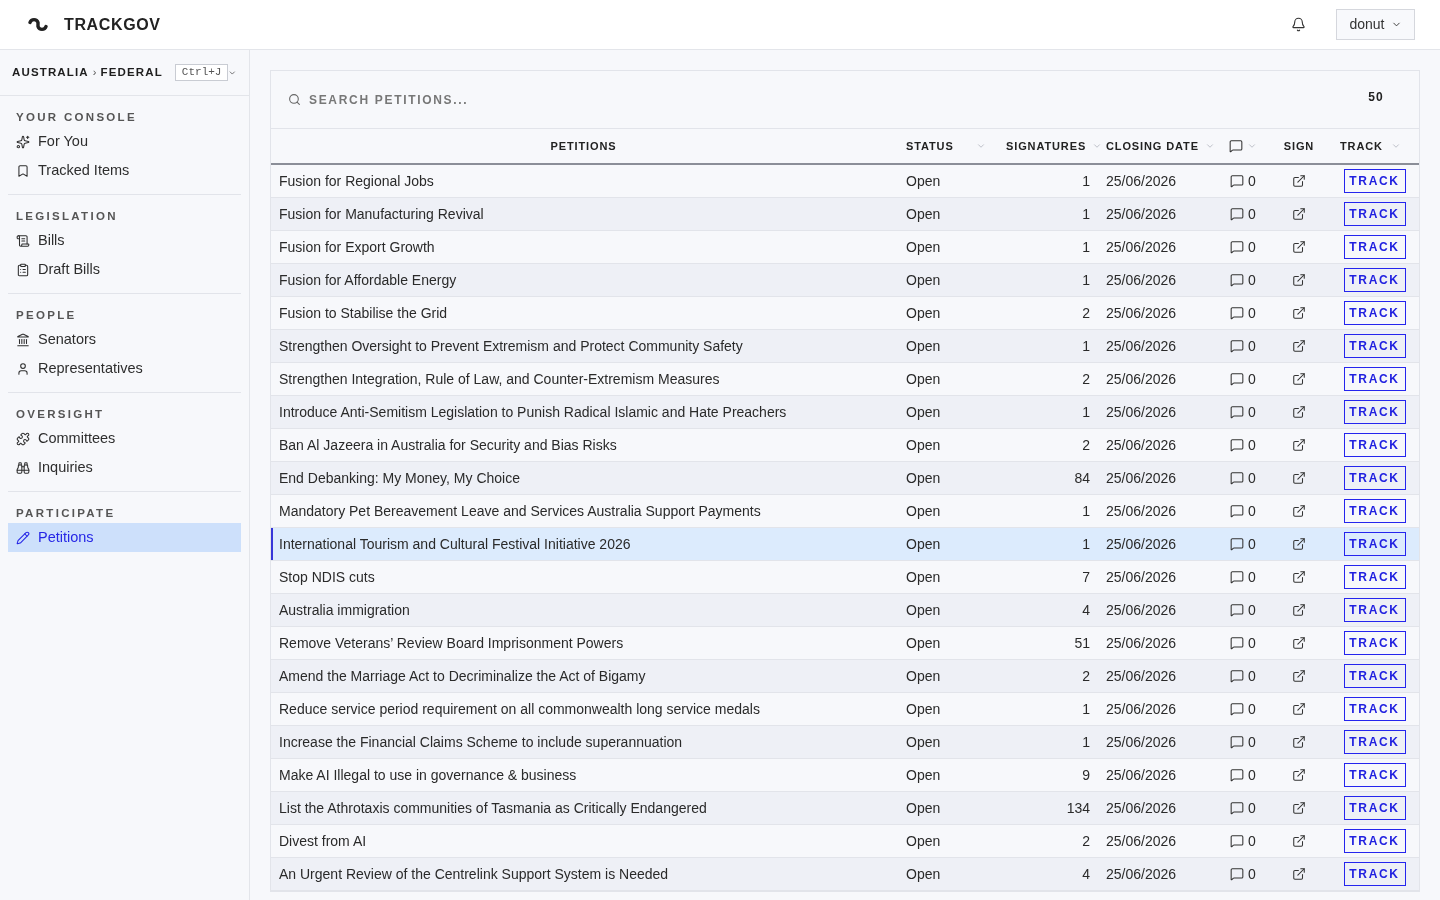 The image size is (1440, 900). What do you see at coordinates (124, 170) in the screenshot?
I see `sidebar-item: Tracked Items` at bounding box center [124, 170].